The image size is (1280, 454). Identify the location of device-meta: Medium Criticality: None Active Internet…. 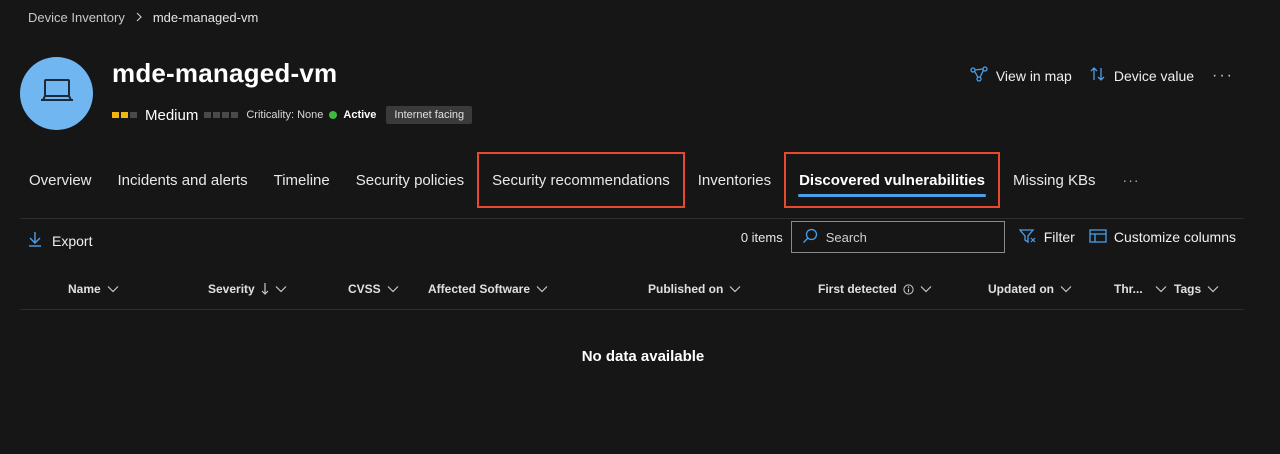
(292, 115).